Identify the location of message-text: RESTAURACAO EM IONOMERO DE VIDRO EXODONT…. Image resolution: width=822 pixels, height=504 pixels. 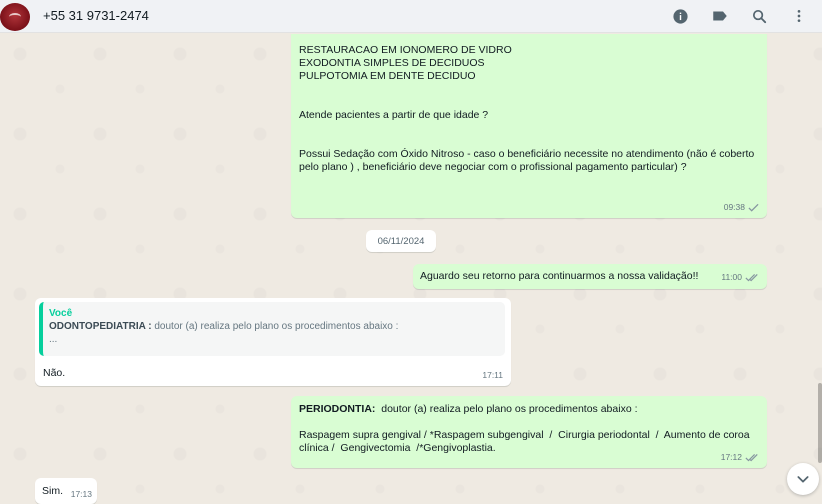
(527, 108).